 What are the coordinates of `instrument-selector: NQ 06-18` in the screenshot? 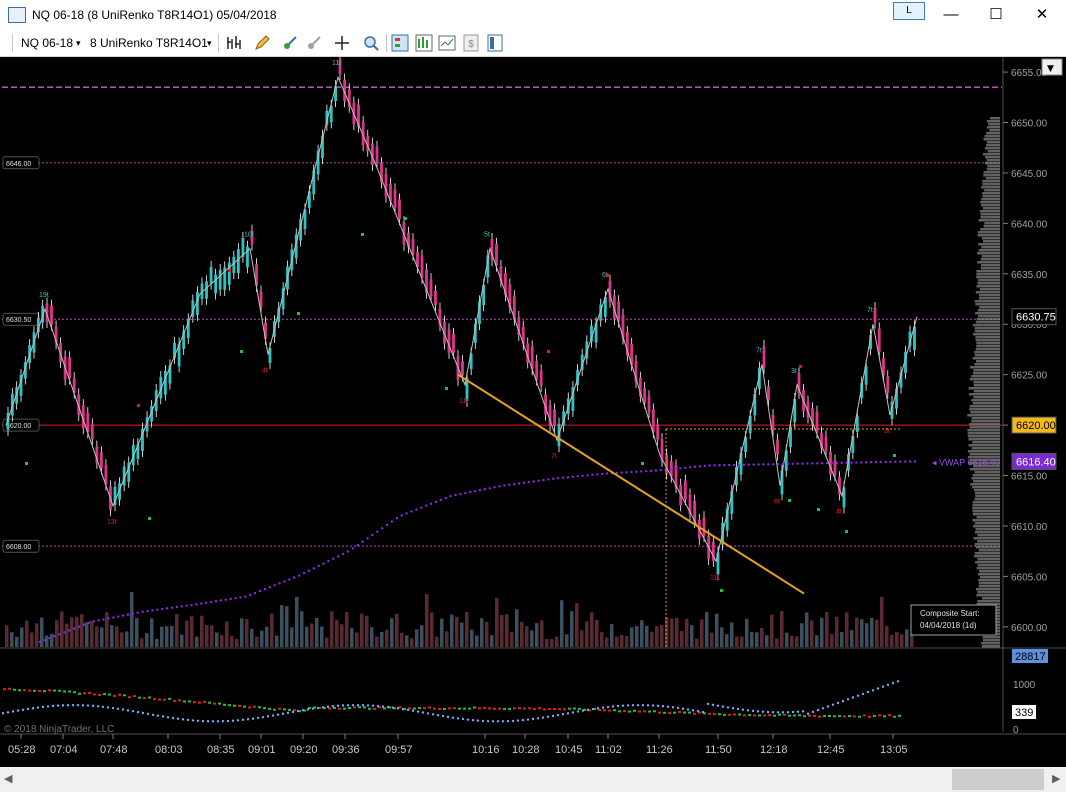 It's located at (47, 43).